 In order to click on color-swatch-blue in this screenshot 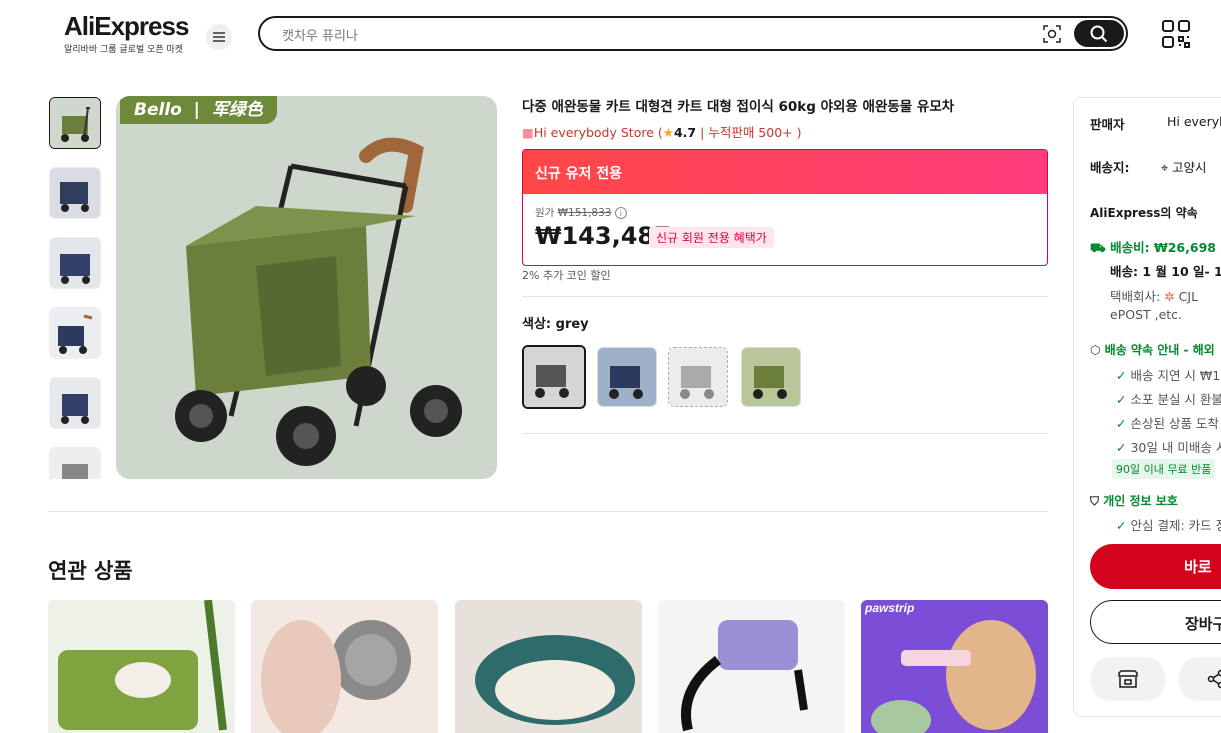, I will do `click(627, 377)`.